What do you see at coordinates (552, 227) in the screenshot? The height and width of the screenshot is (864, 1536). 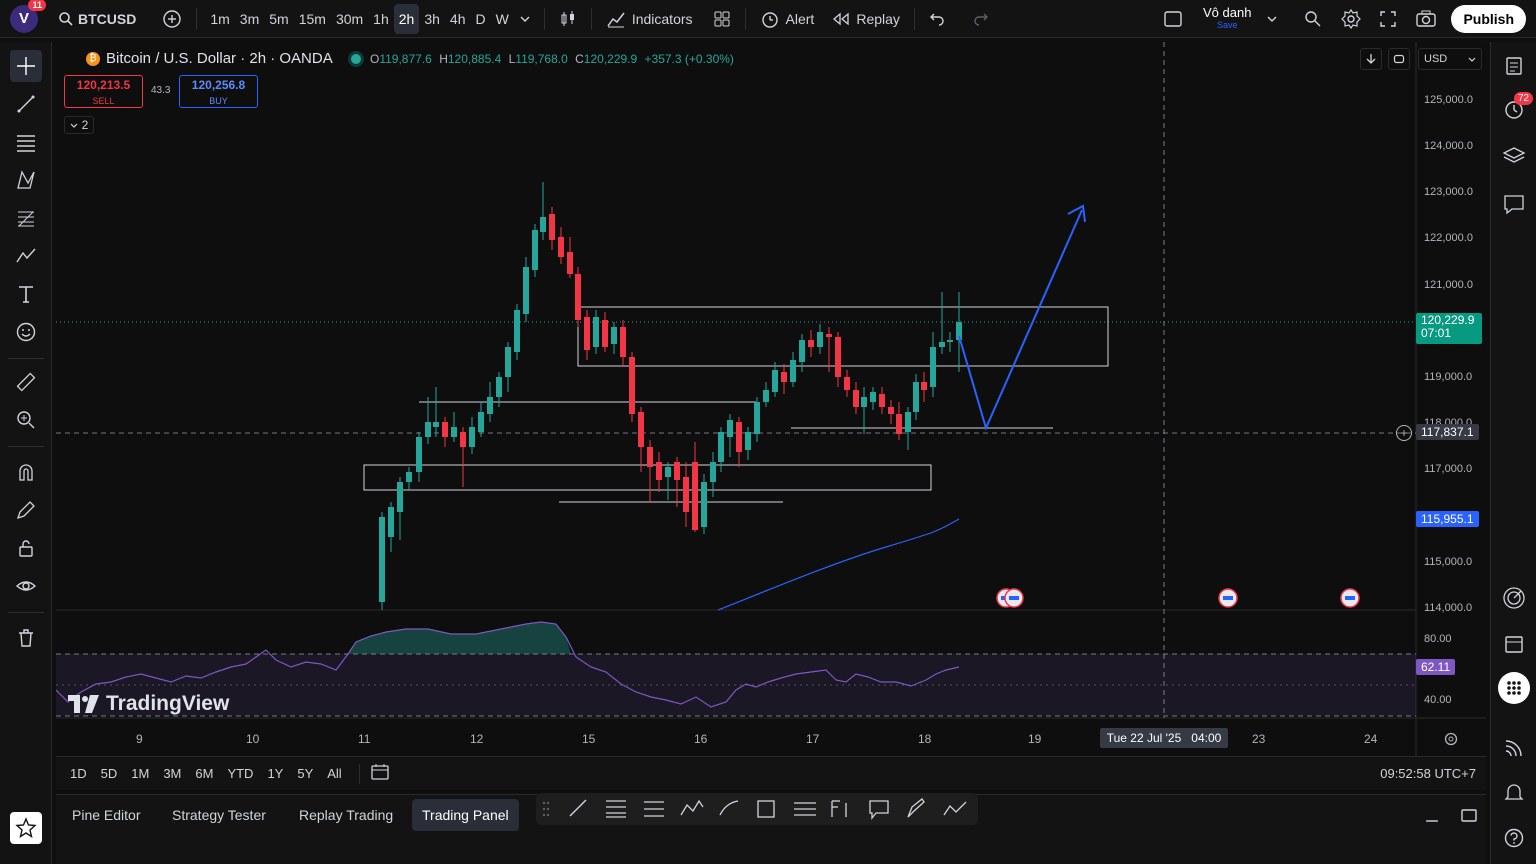 I see `candle-body` at bounding box center [552, 227].